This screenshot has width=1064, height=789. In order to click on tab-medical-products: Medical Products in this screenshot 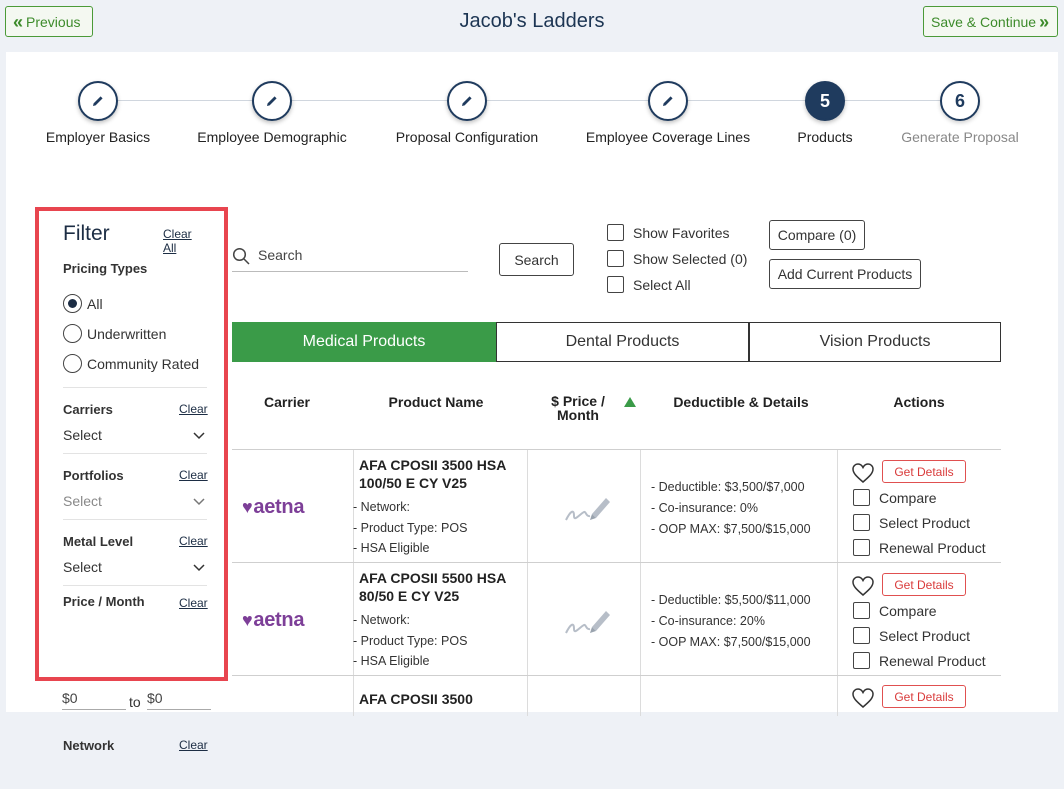, I will do `click(364, 342)`.